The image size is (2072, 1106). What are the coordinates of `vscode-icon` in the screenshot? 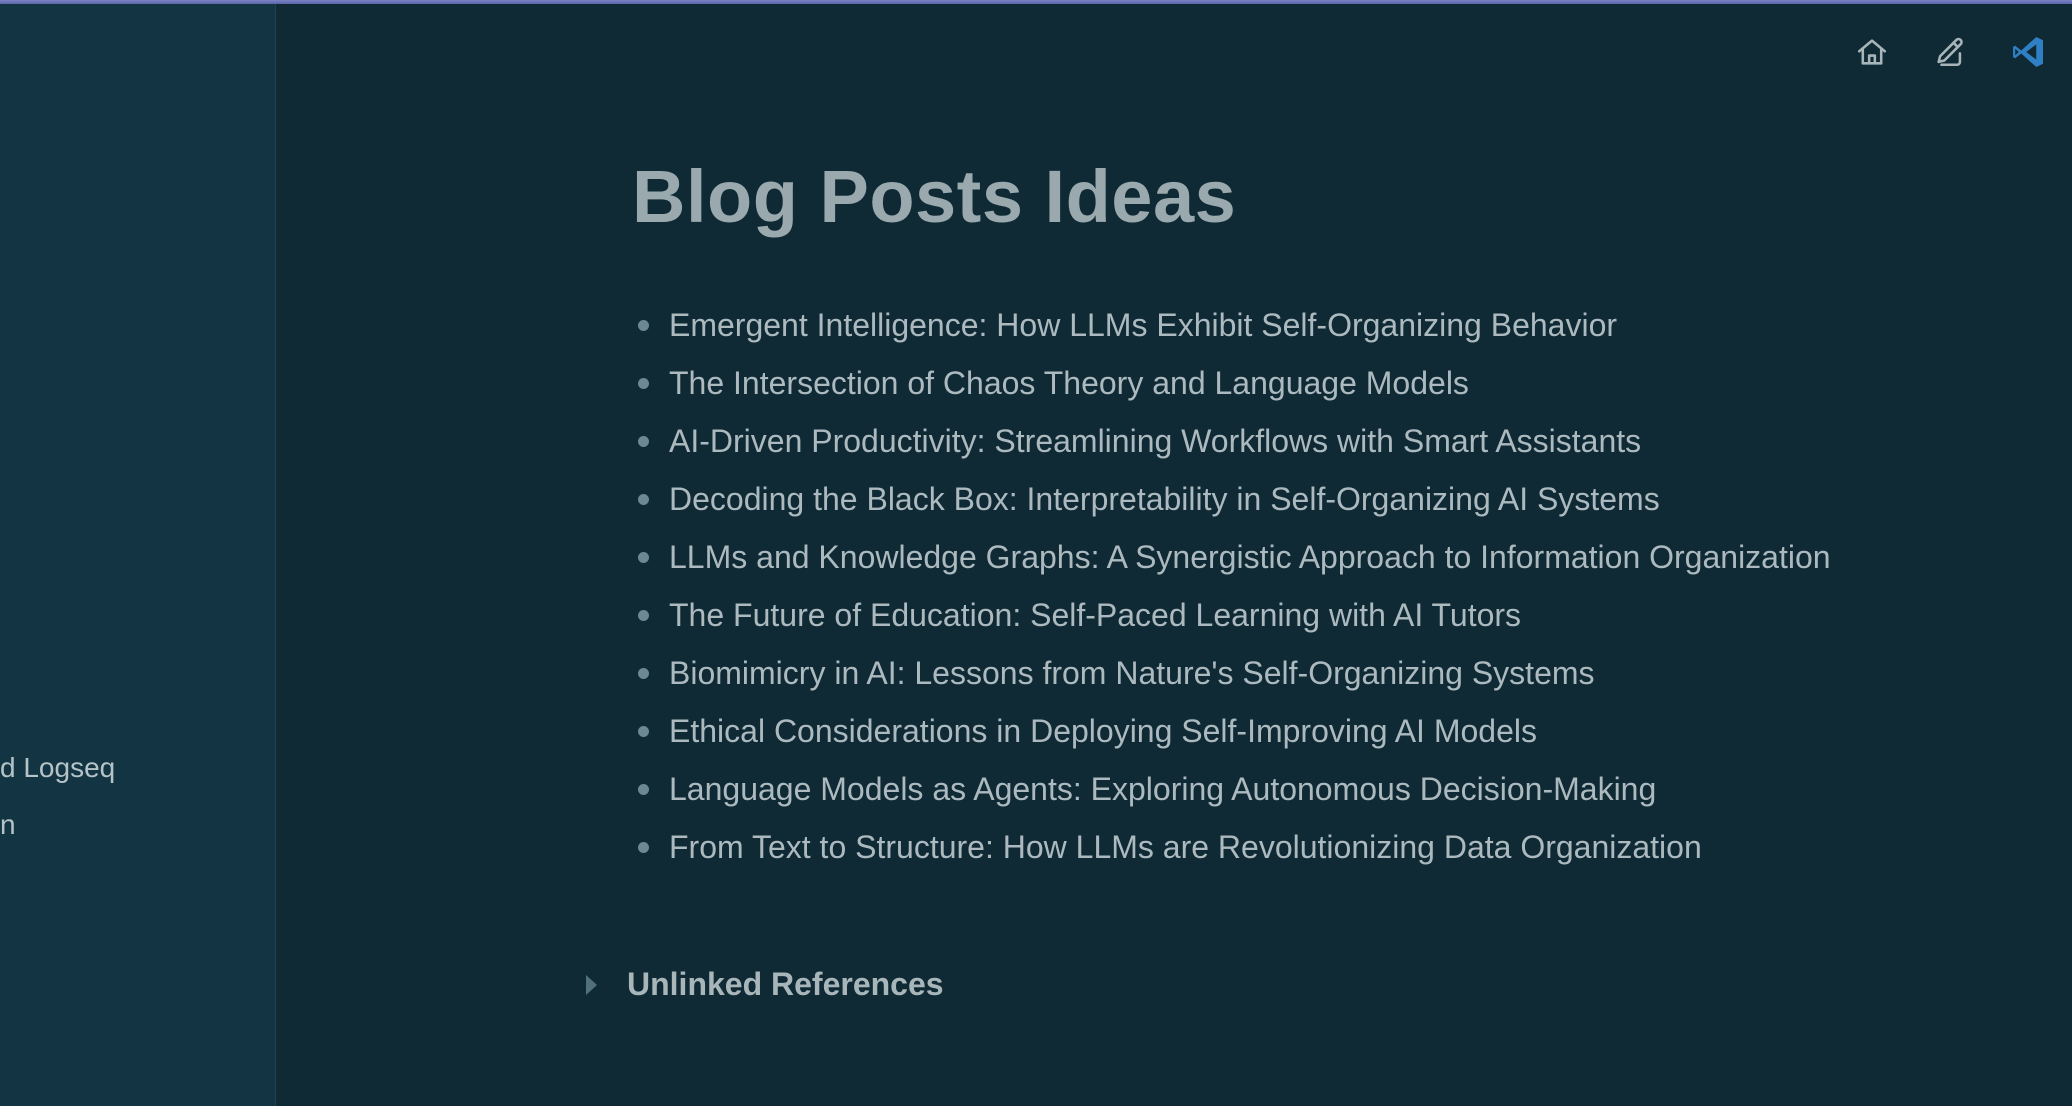 It's located at (2028, 52).